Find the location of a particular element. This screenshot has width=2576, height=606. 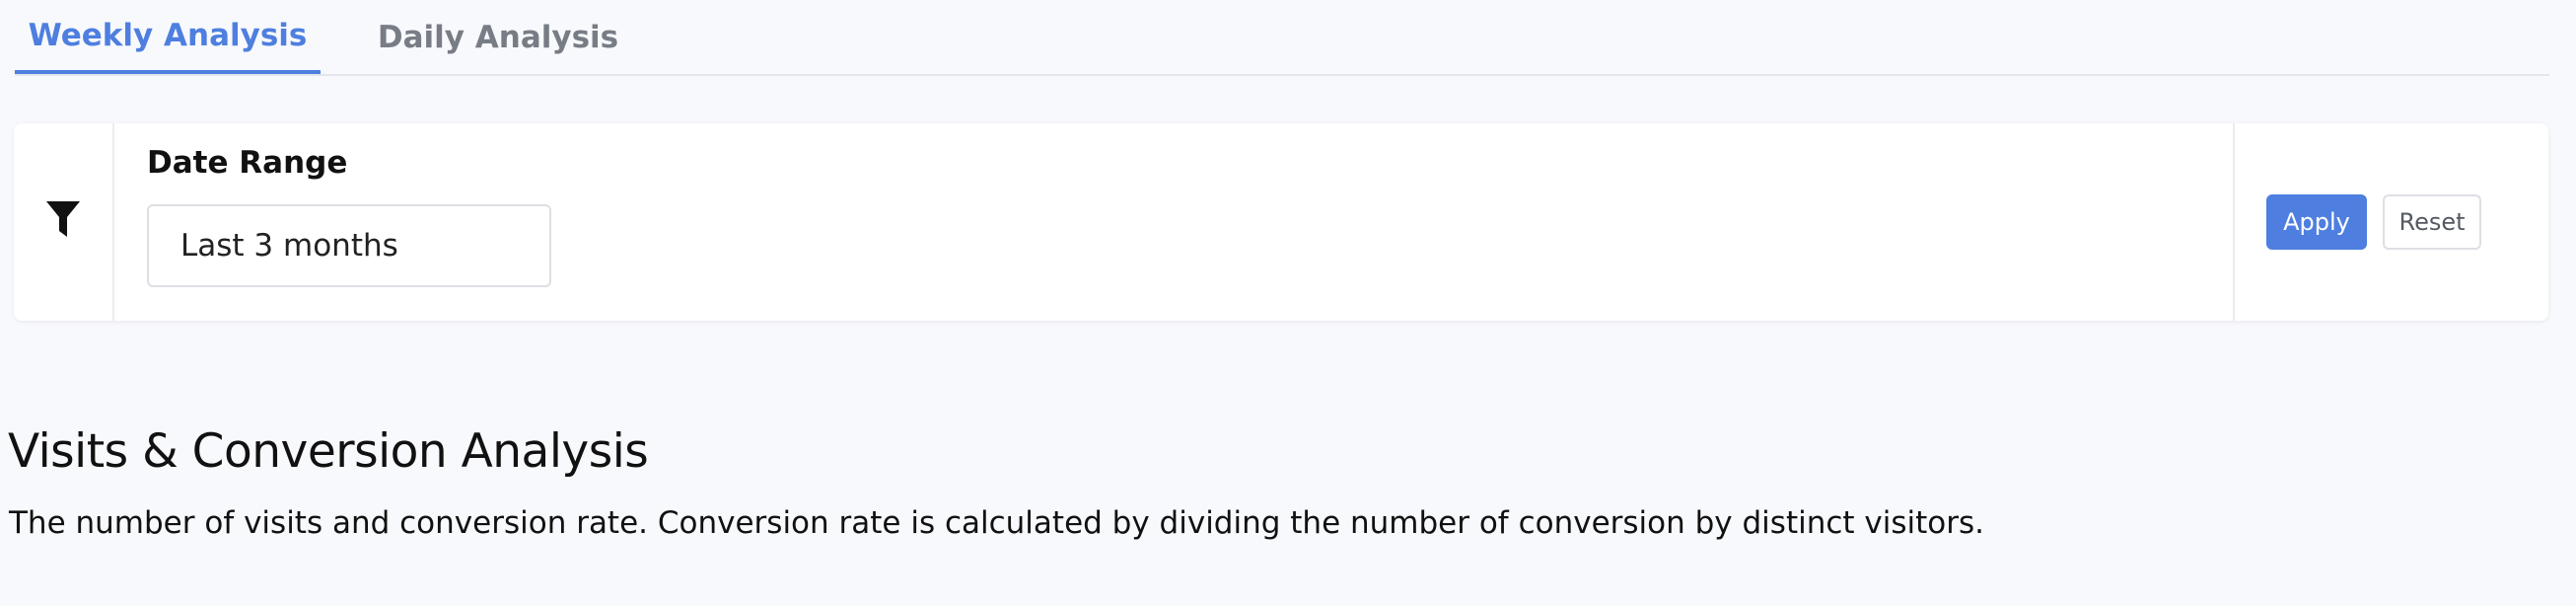

tab-bar: Weekly Analysis Daily Analysis is located at coordinates (1282, 38).